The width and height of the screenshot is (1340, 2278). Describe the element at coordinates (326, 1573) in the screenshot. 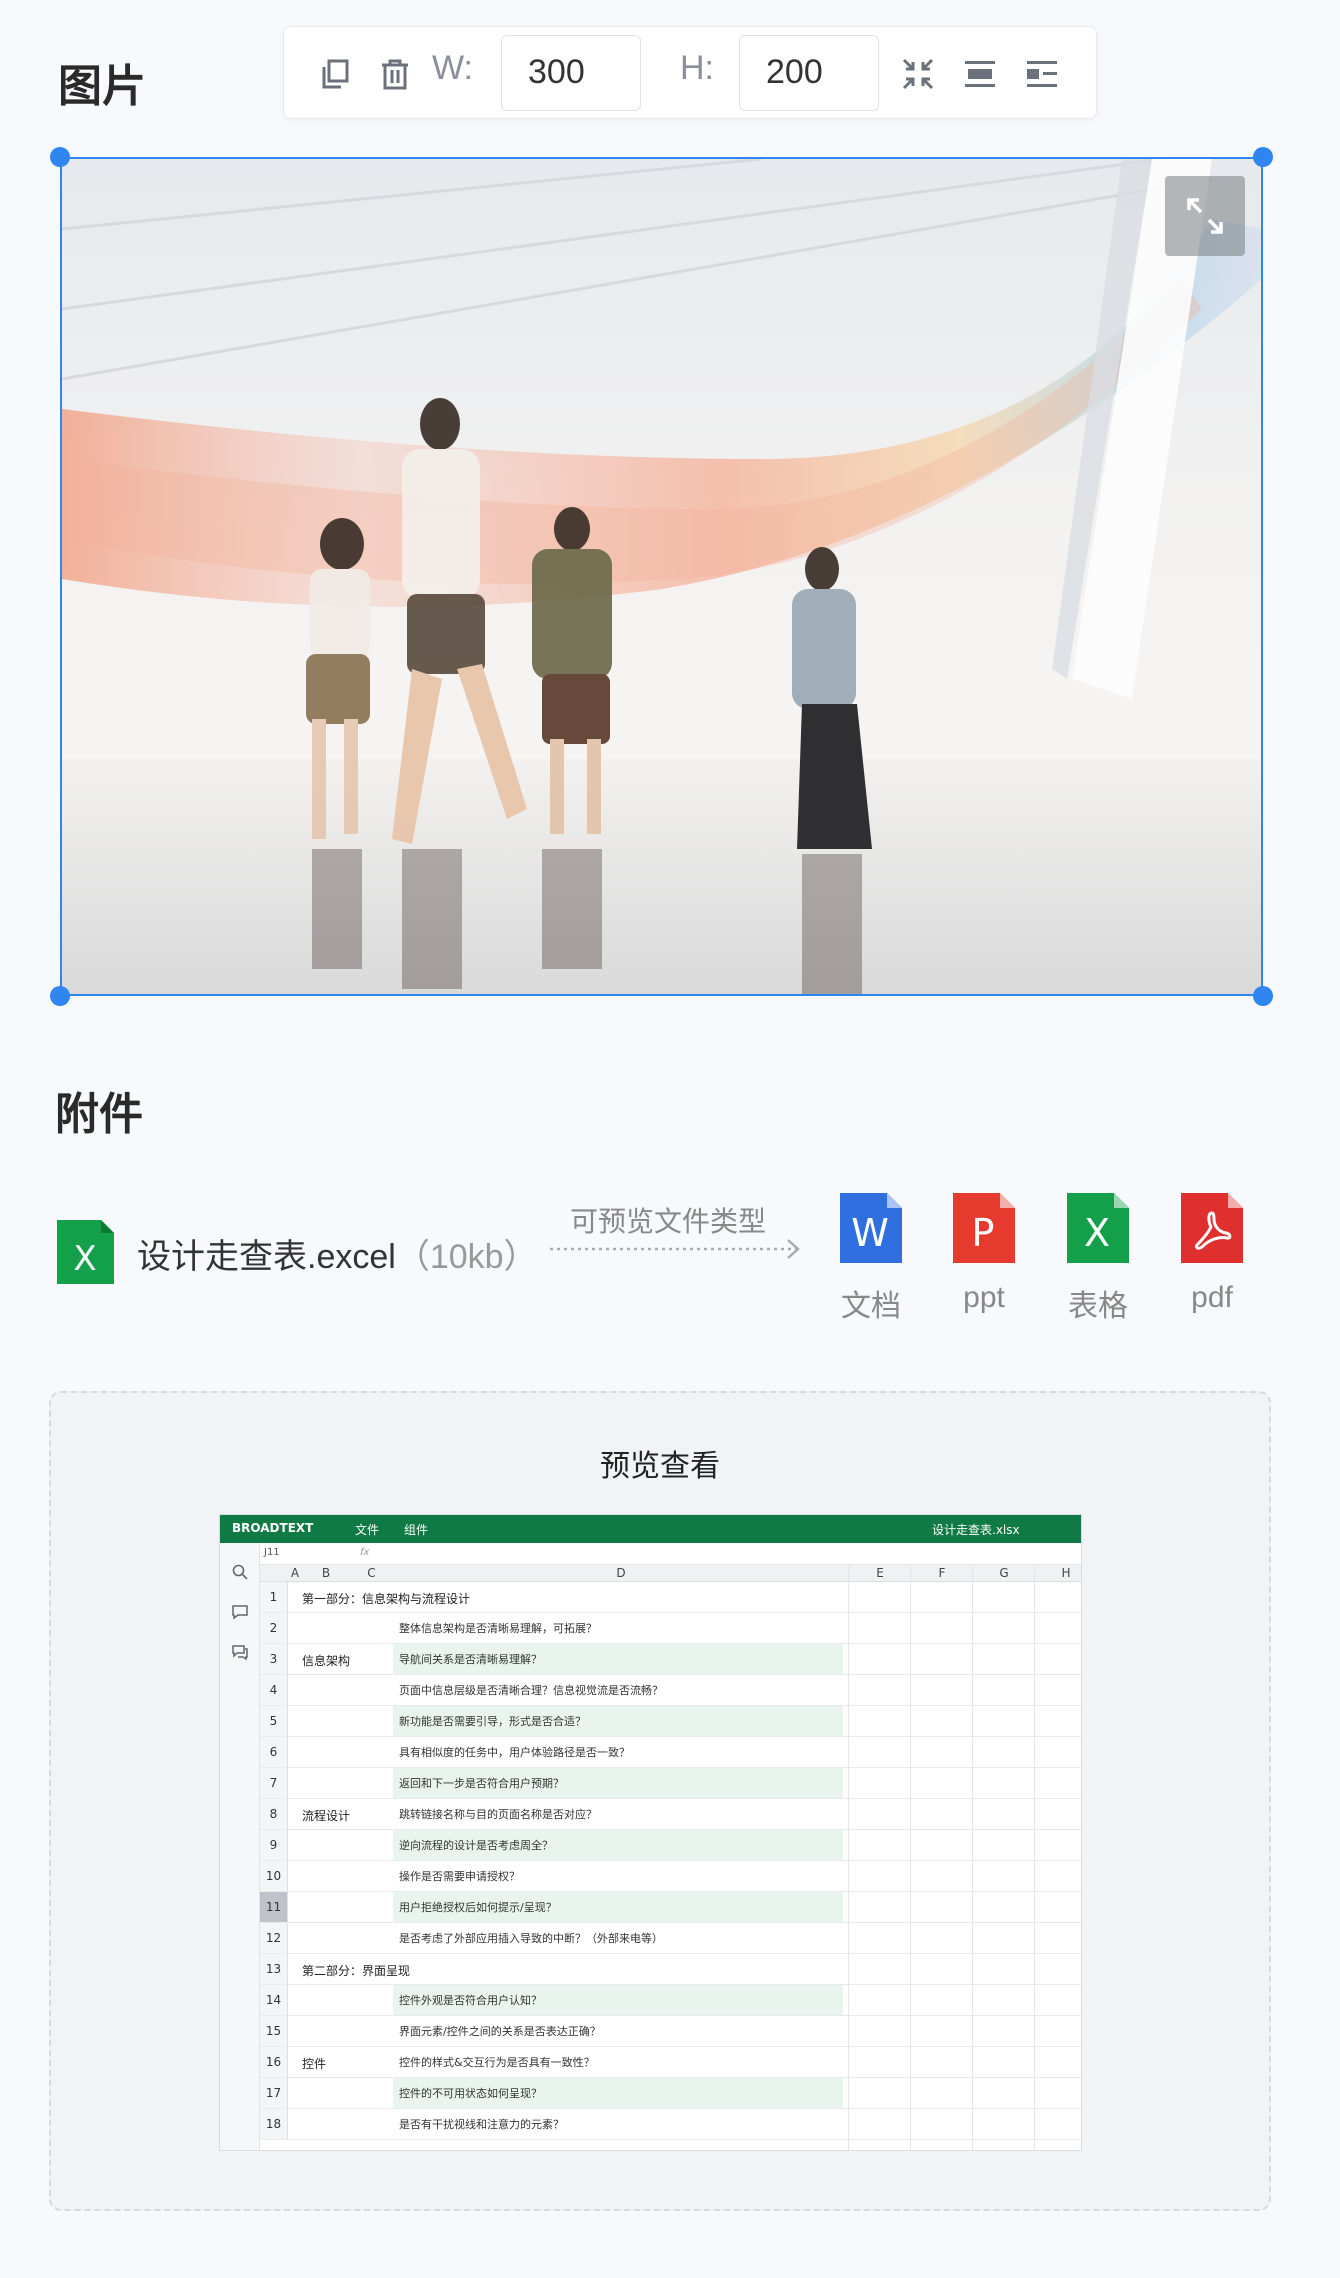

I see `column-header: B` at that location.